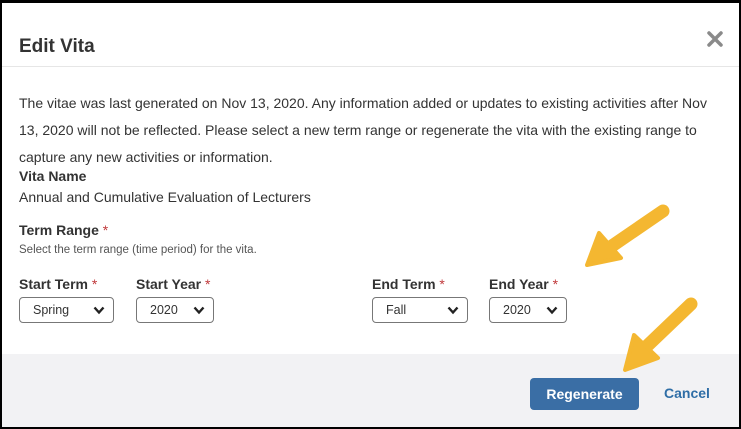 The height and width of the screenshot is (429, 741). I want to click on end-year-value: 2020, so click(517, 310).